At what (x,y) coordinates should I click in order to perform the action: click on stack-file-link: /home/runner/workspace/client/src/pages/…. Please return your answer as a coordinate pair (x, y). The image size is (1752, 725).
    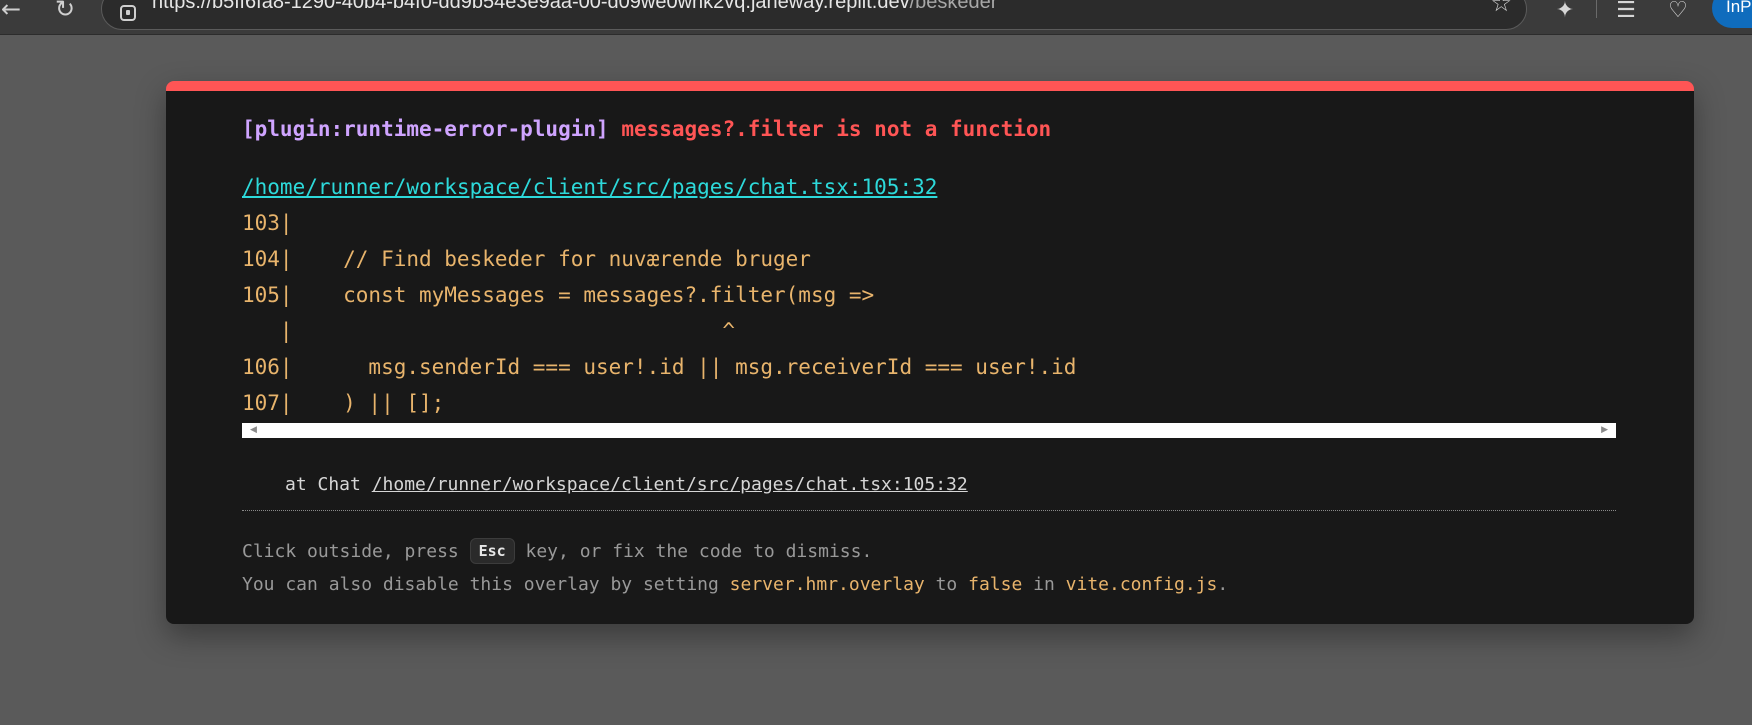
    Looking at the image, I should click on (670, 484).